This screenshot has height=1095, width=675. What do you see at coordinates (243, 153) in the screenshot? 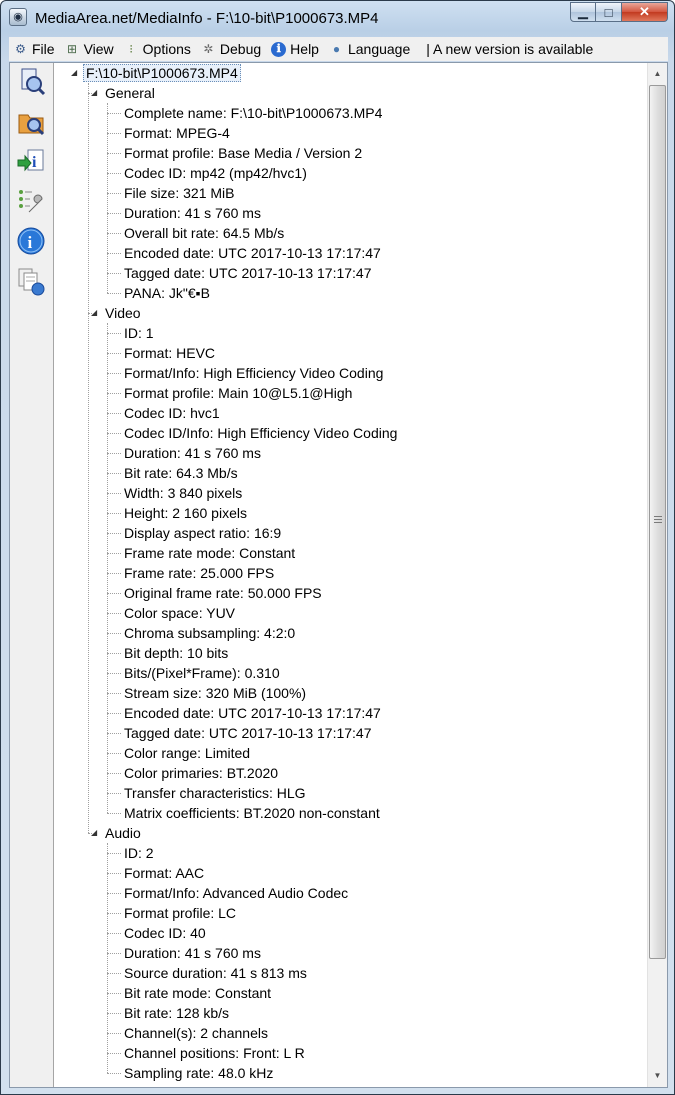
I see `info-field: Format profile: Base Media / Version 2` at bounding box center [243, 153].